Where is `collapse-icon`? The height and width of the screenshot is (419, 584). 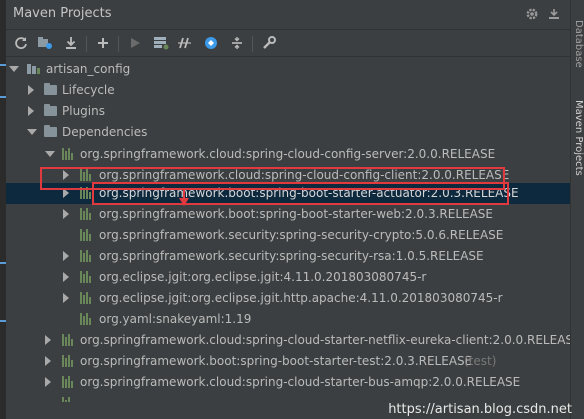
collapse-icon is located at coordinates (237, 43).